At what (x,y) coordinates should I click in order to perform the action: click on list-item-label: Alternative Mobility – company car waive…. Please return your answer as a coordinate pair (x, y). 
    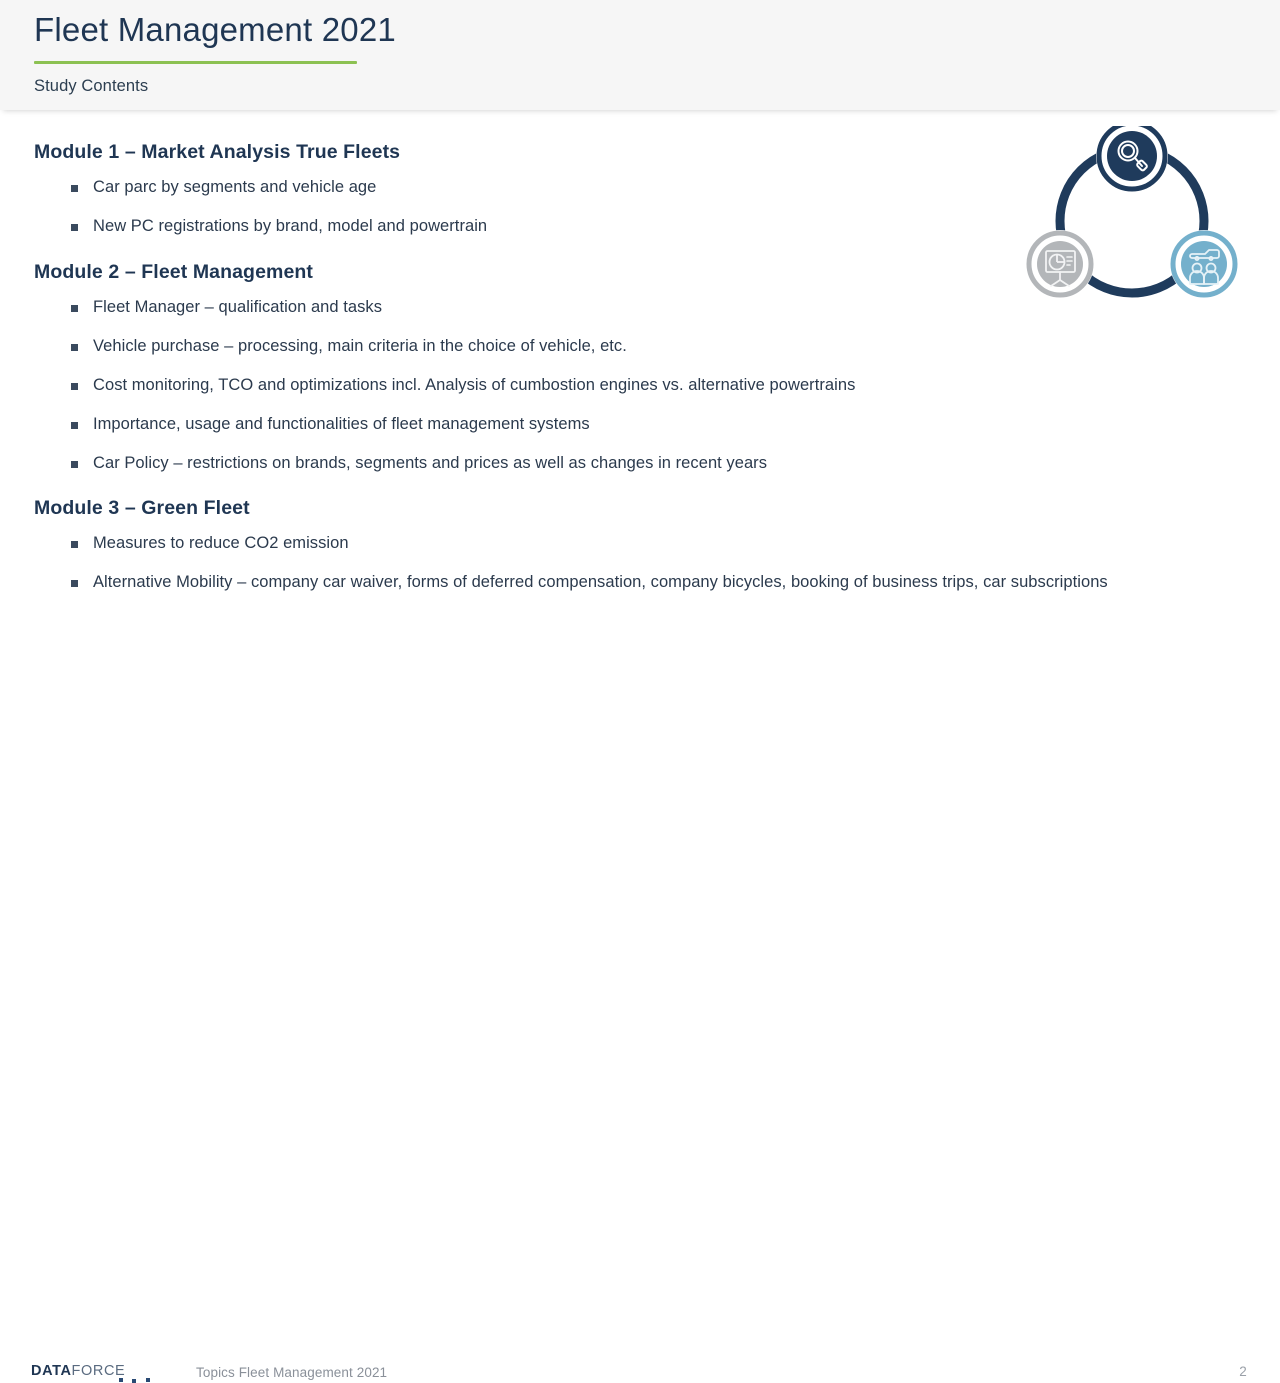
    Looking at the image, I should click on (600, 582).